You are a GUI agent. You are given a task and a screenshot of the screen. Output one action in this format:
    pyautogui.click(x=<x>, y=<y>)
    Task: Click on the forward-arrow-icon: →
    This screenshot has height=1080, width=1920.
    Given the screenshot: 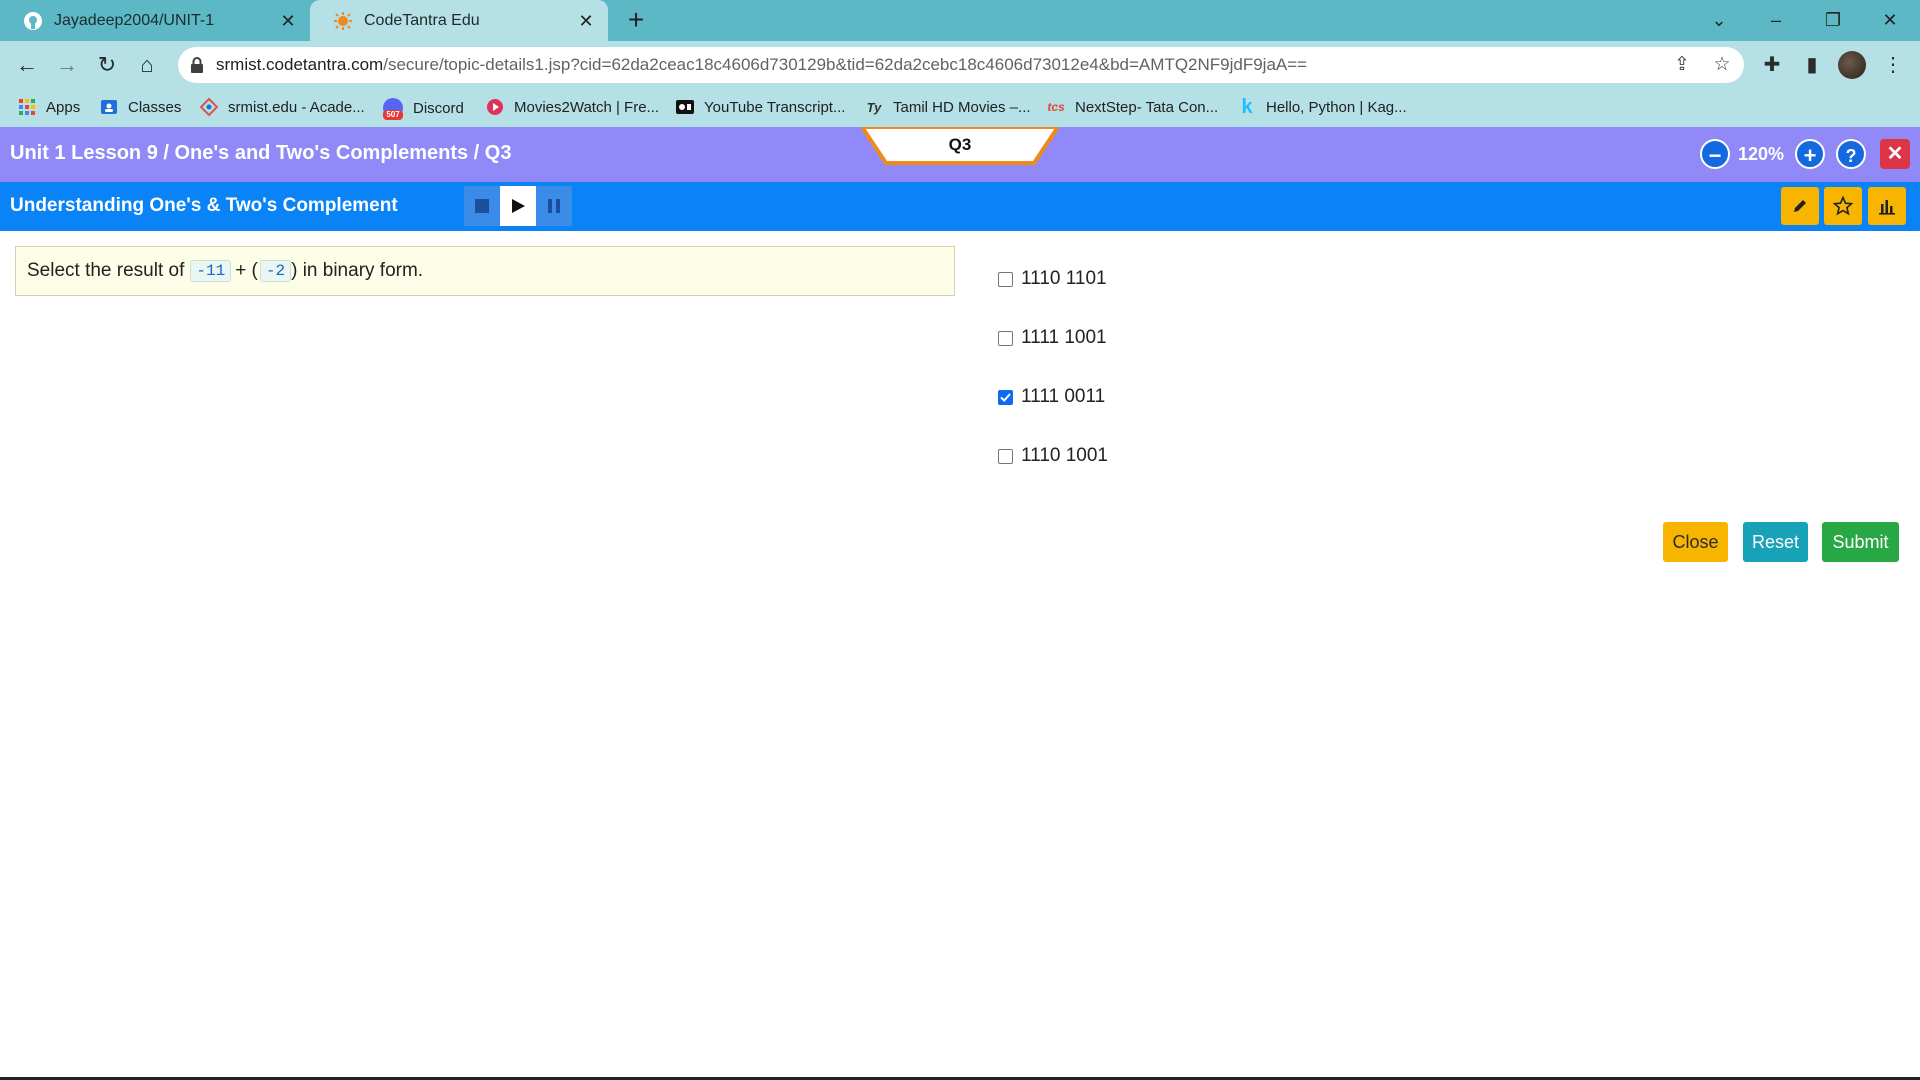 What is the action you would take?
    pyautogui.click(x=67, y=65)
    